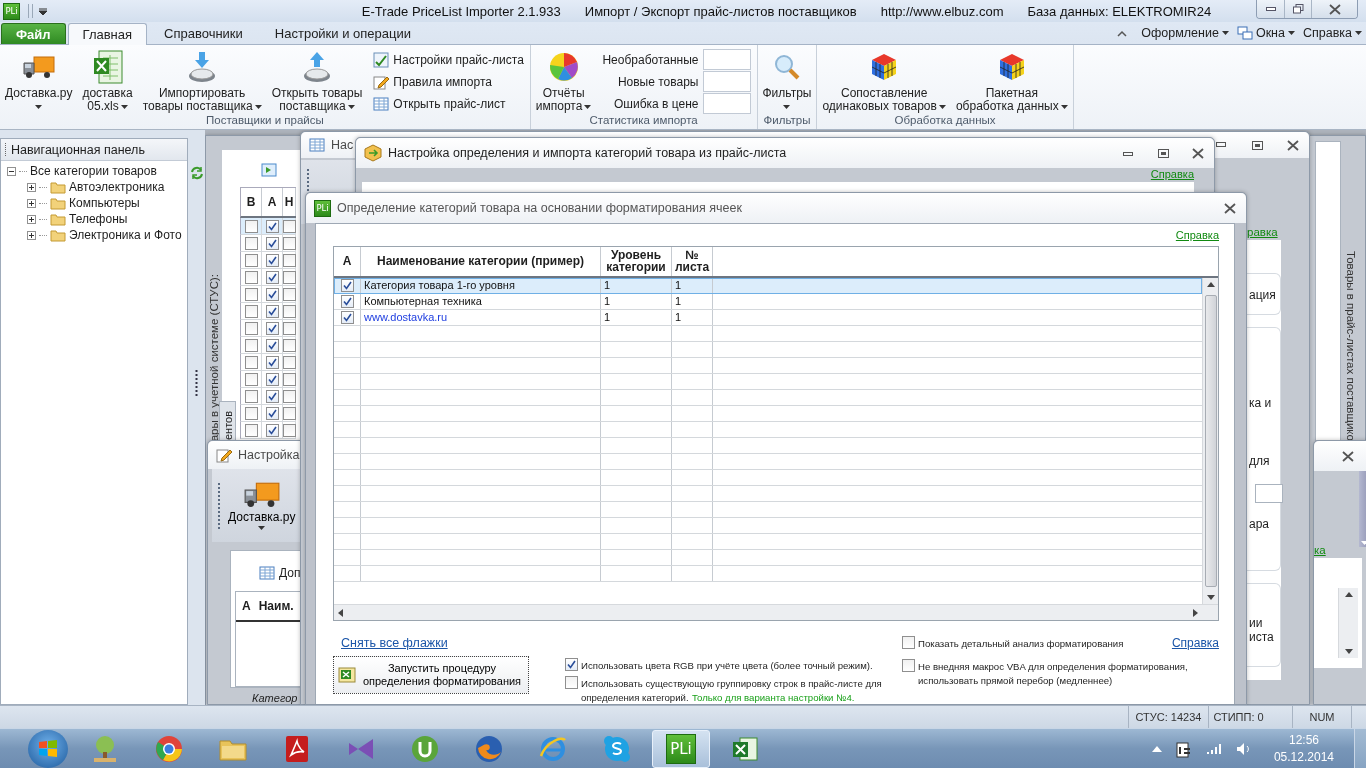  I want to click on ribbon-button: Пакетная обработка данных, so click(1011, 81).